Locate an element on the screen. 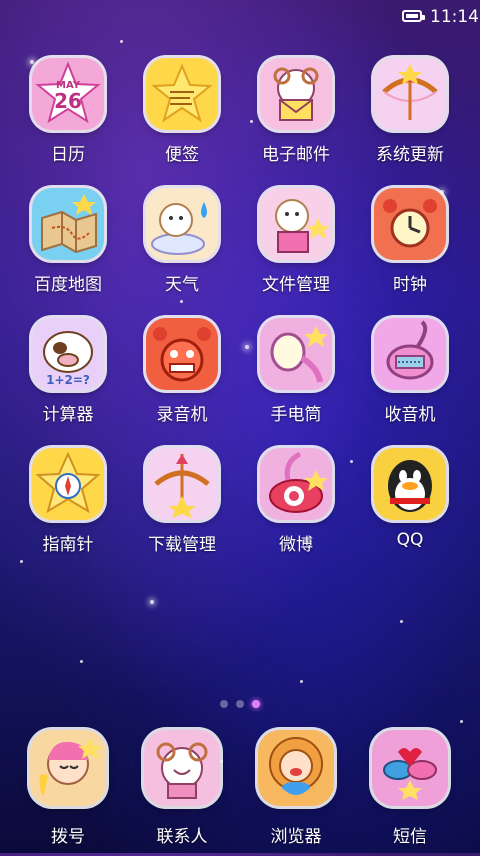  clock-icon is located at coordinates (410, 224).